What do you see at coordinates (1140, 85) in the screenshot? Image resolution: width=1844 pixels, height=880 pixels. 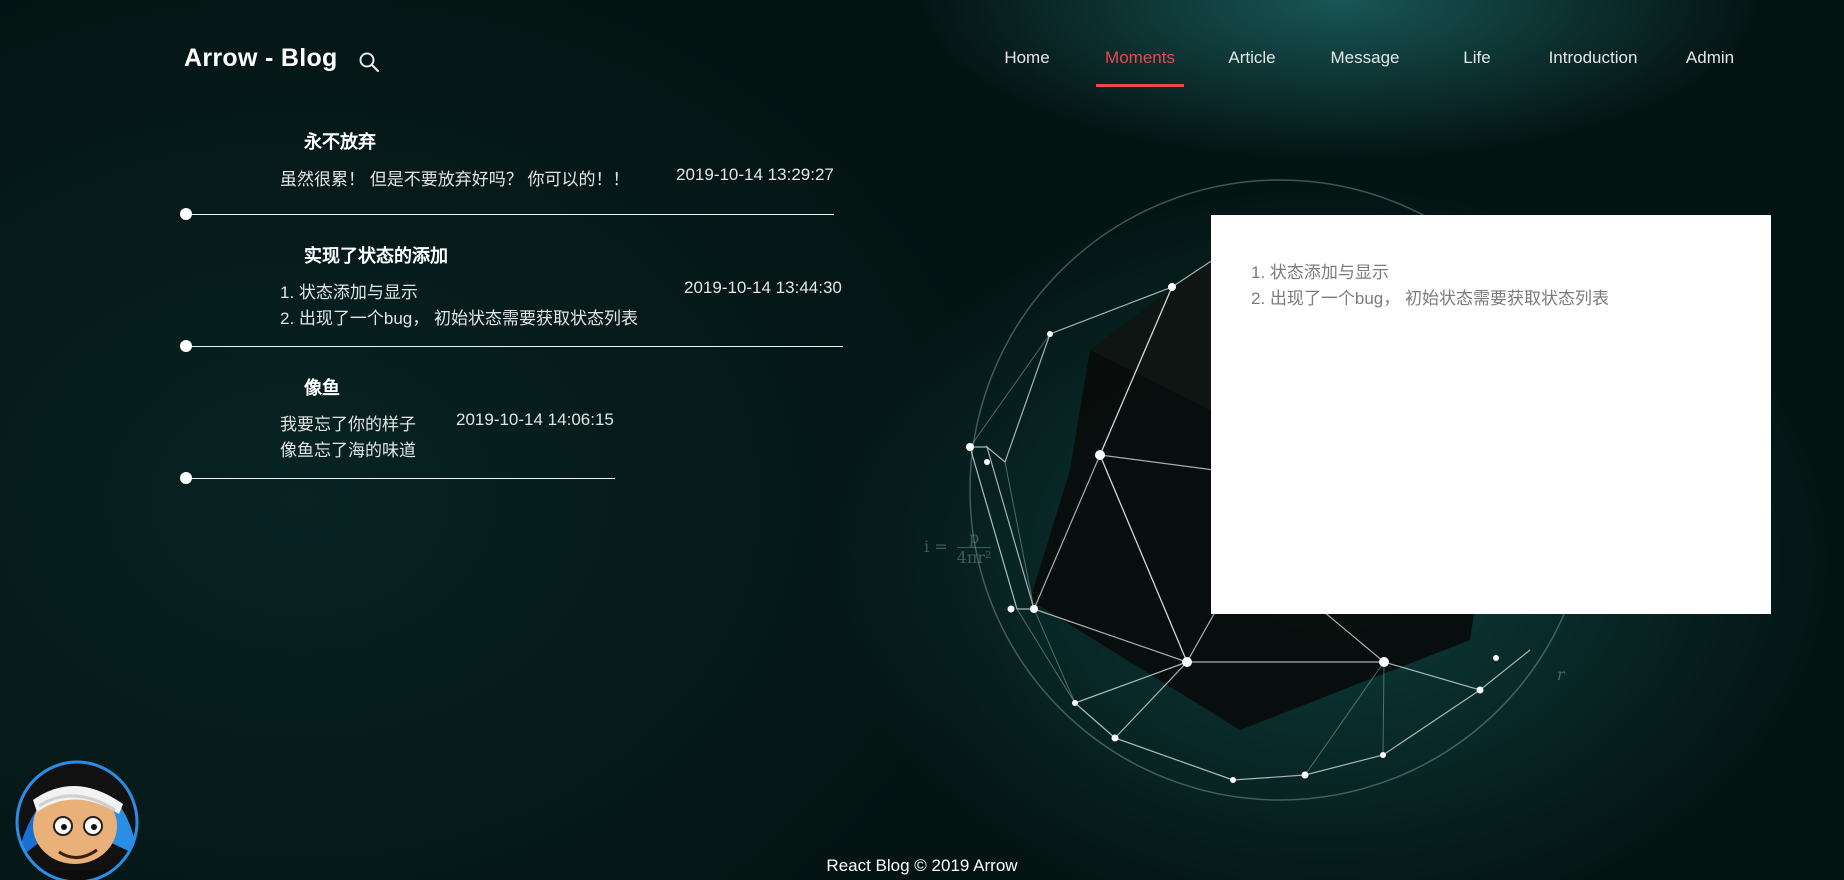 I see `nav-active-indicator` at bounding box center [1140, 85].